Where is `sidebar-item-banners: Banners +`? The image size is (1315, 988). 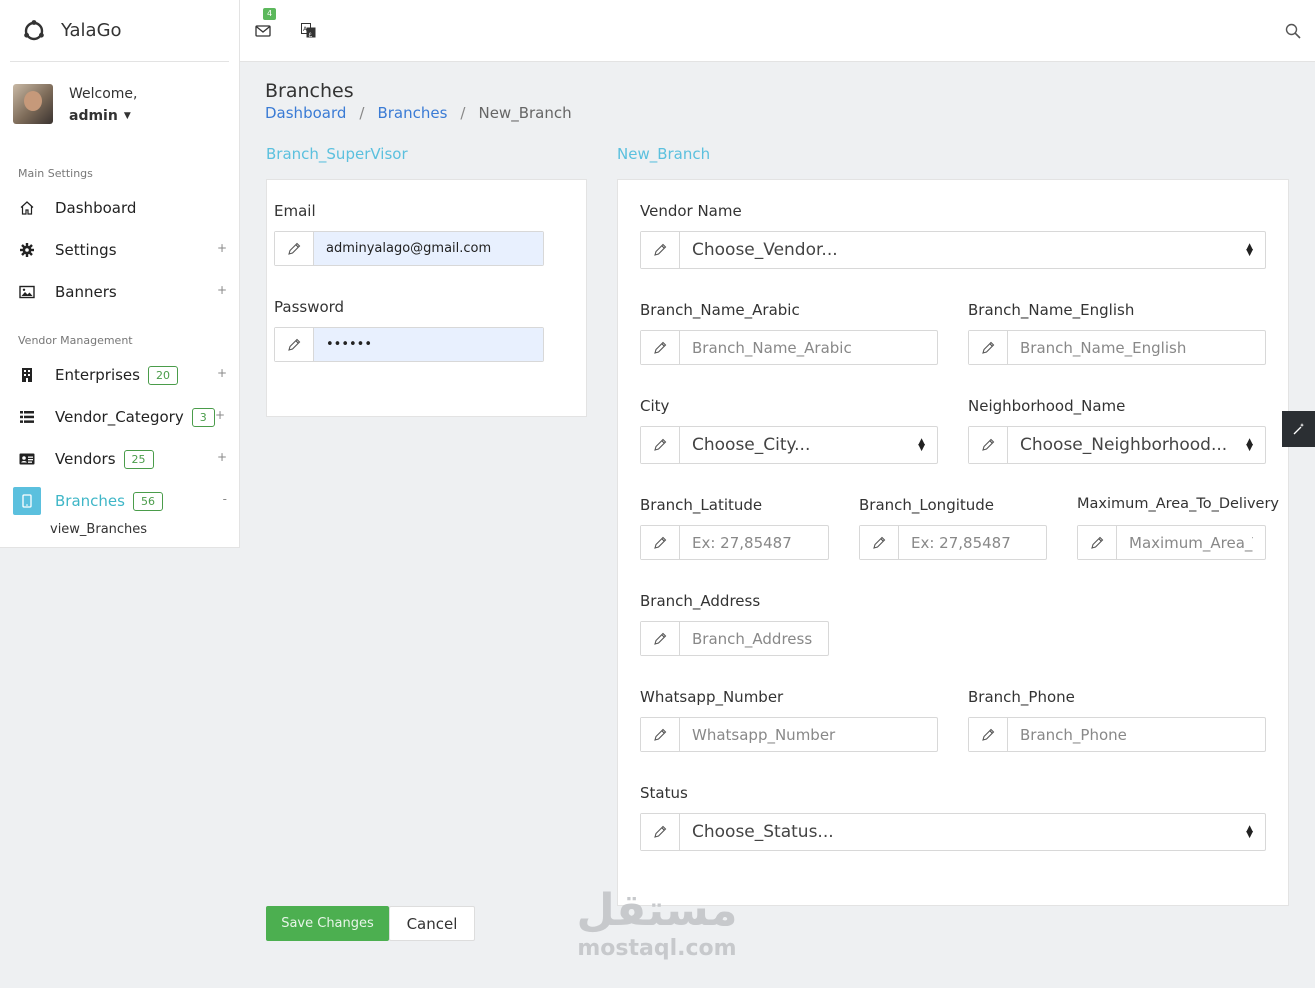 sidebar-item-banners: Banners + is located at coordinates (119, 292).